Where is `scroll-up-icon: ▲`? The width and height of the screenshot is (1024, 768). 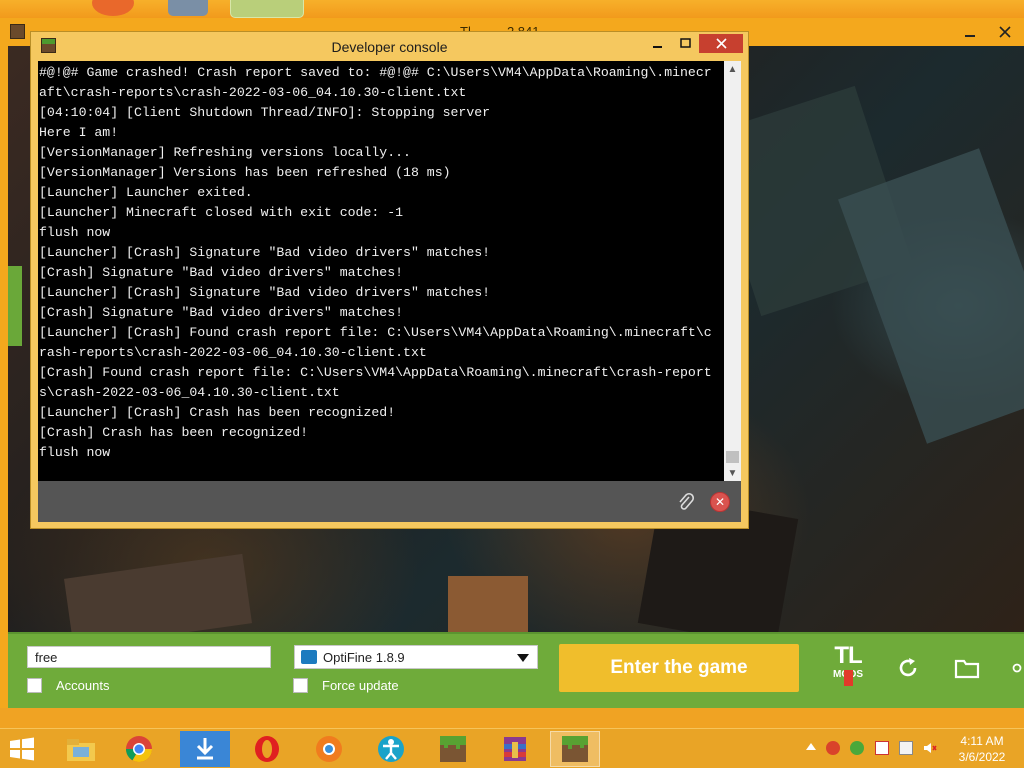
scroll-up-icon: ▲ is located at coordinates (732, 69).